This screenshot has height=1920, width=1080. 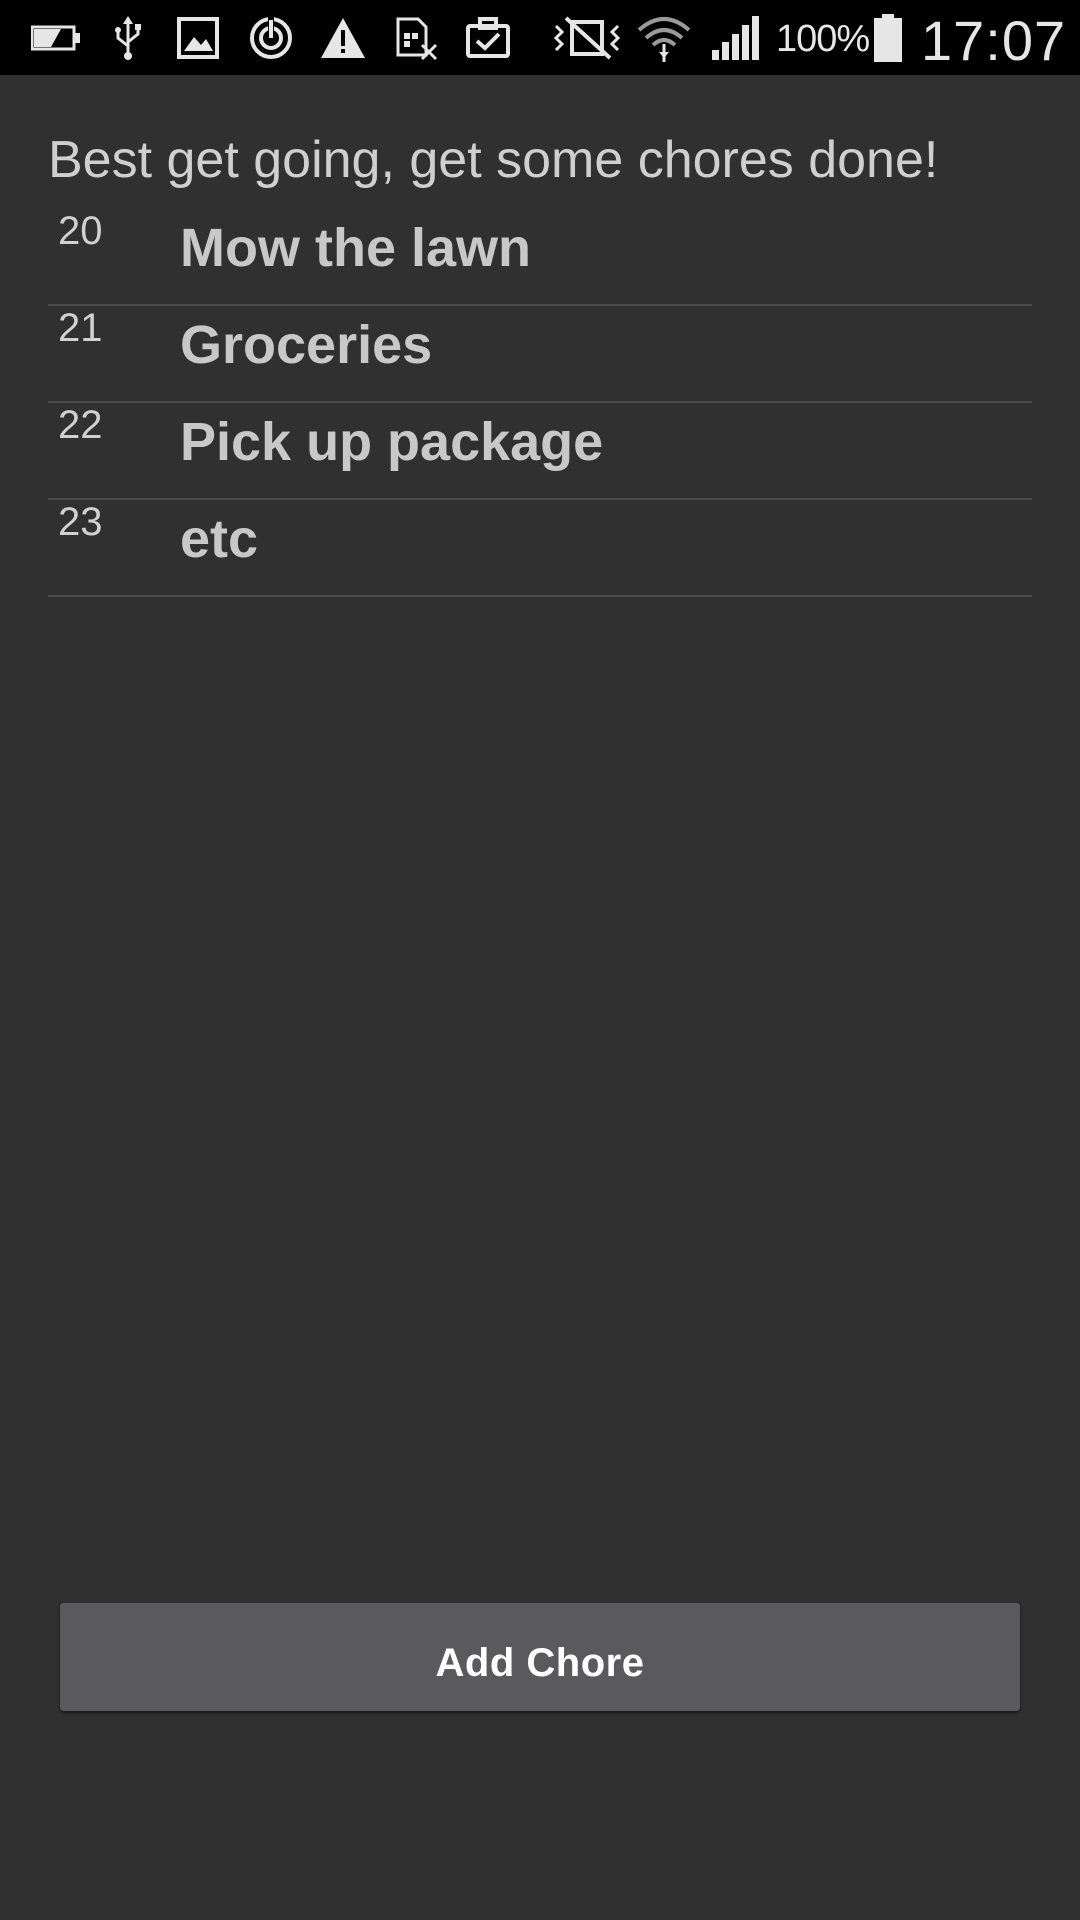 I want to click on usb-icon, so click(x=128, y=37).